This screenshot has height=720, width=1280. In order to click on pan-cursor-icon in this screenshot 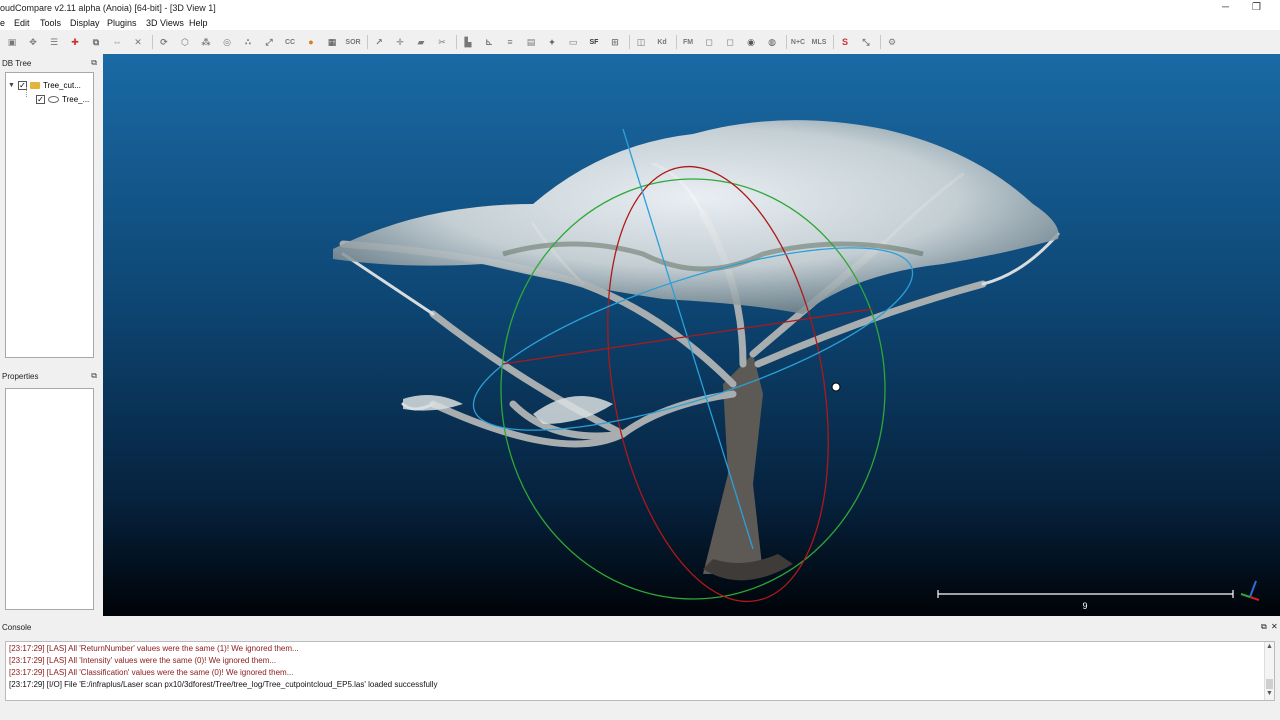, I will do `click(836, 387)`.